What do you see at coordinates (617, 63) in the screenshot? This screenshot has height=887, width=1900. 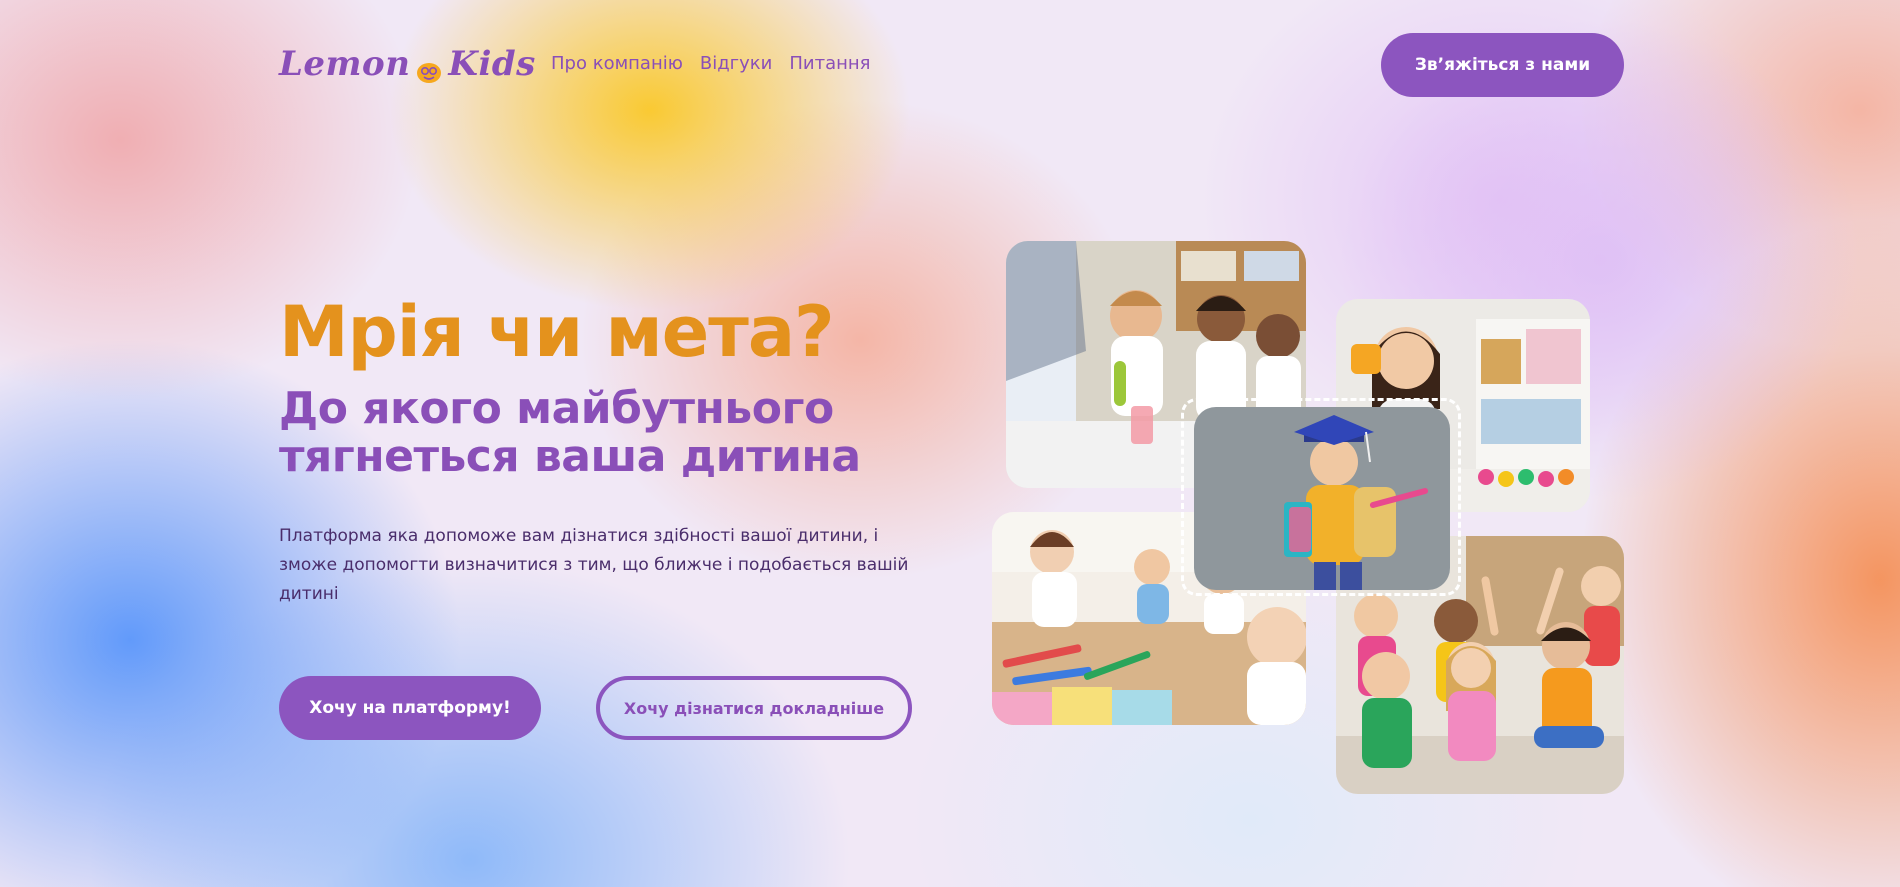 I see `nav-item-about: Про компанію` at bounding box center [617, 63].